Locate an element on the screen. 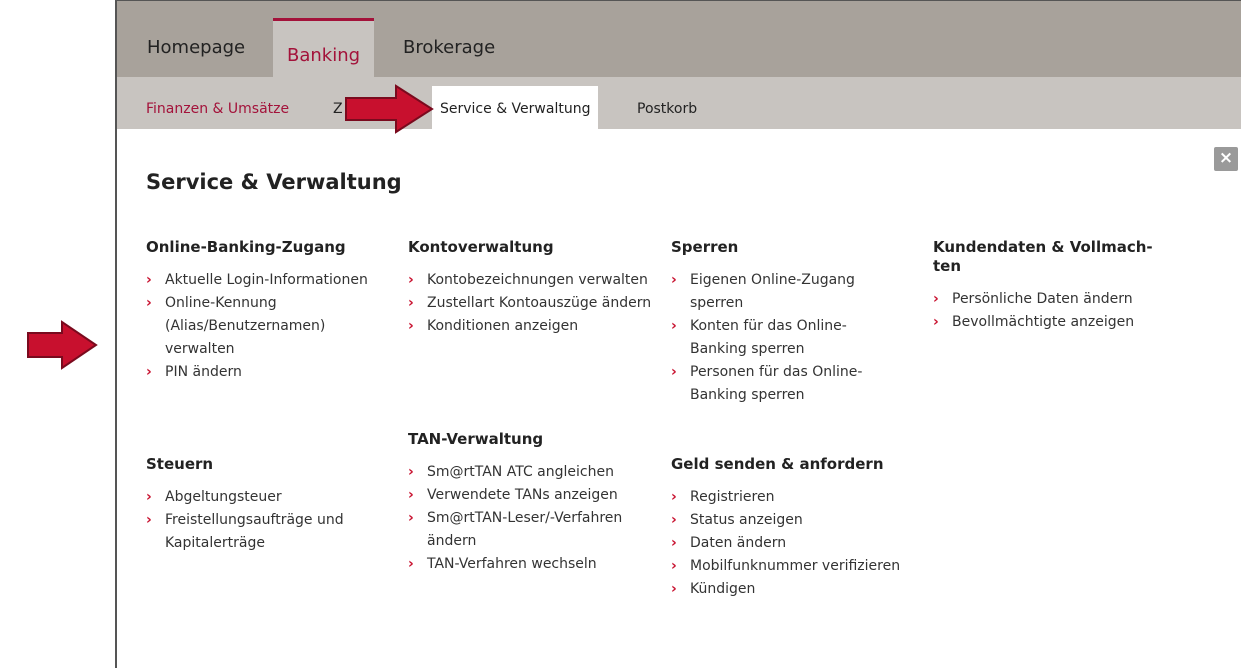 Image resolution: width=1241 pixels, height=668 pixels. menu-link: › Sm@rtTAN ATC angleichen is located at coordinates (530, 472).